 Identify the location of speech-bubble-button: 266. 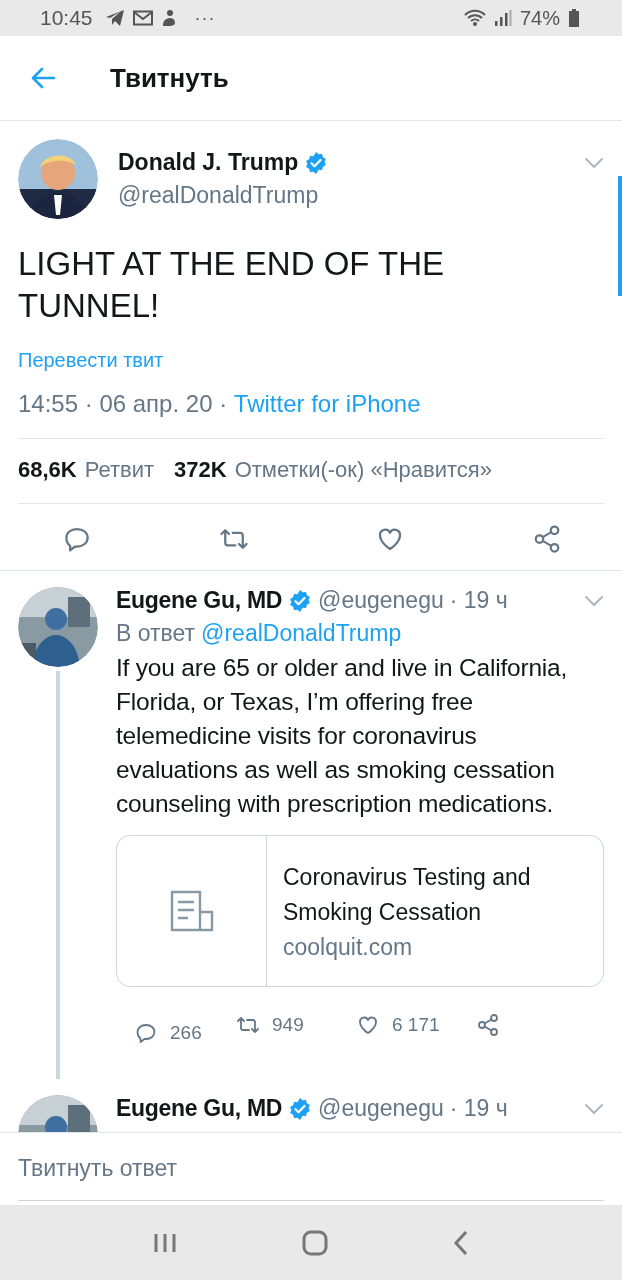
(176, 1025).